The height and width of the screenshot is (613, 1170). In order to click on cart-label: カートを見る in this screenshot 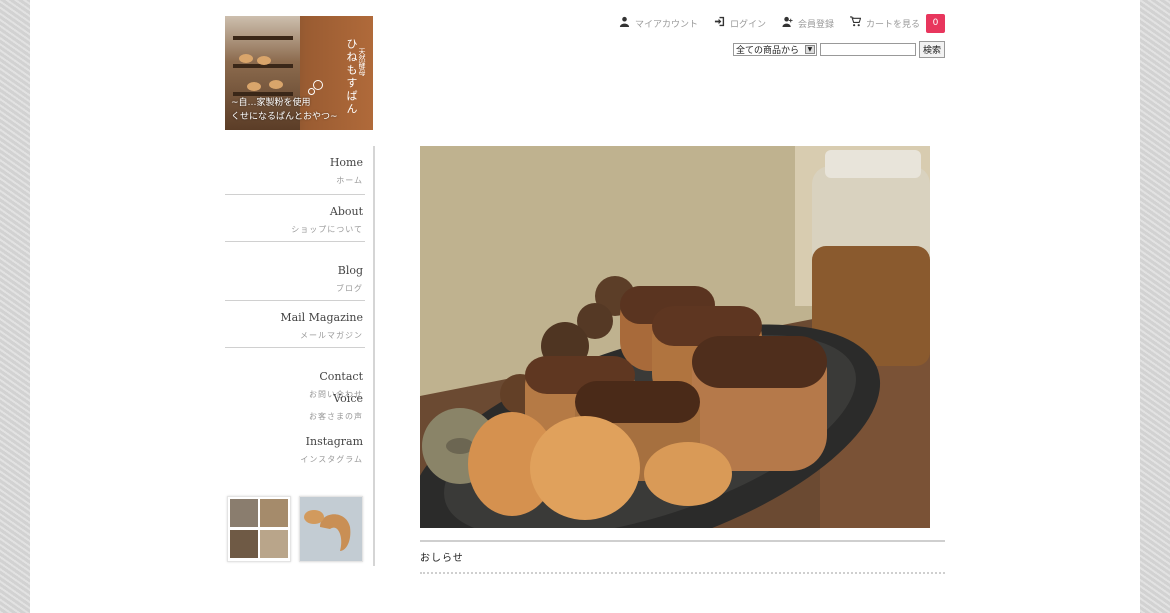, I will do `click(892, 24)`.